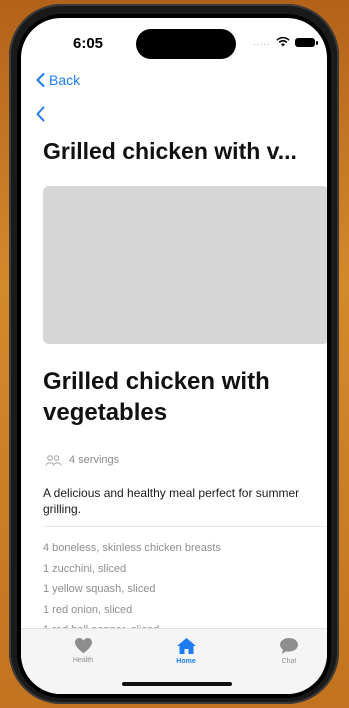 This screenshot has height=708, width=349. I want to click on tab-home: Home, so click(186, 651).